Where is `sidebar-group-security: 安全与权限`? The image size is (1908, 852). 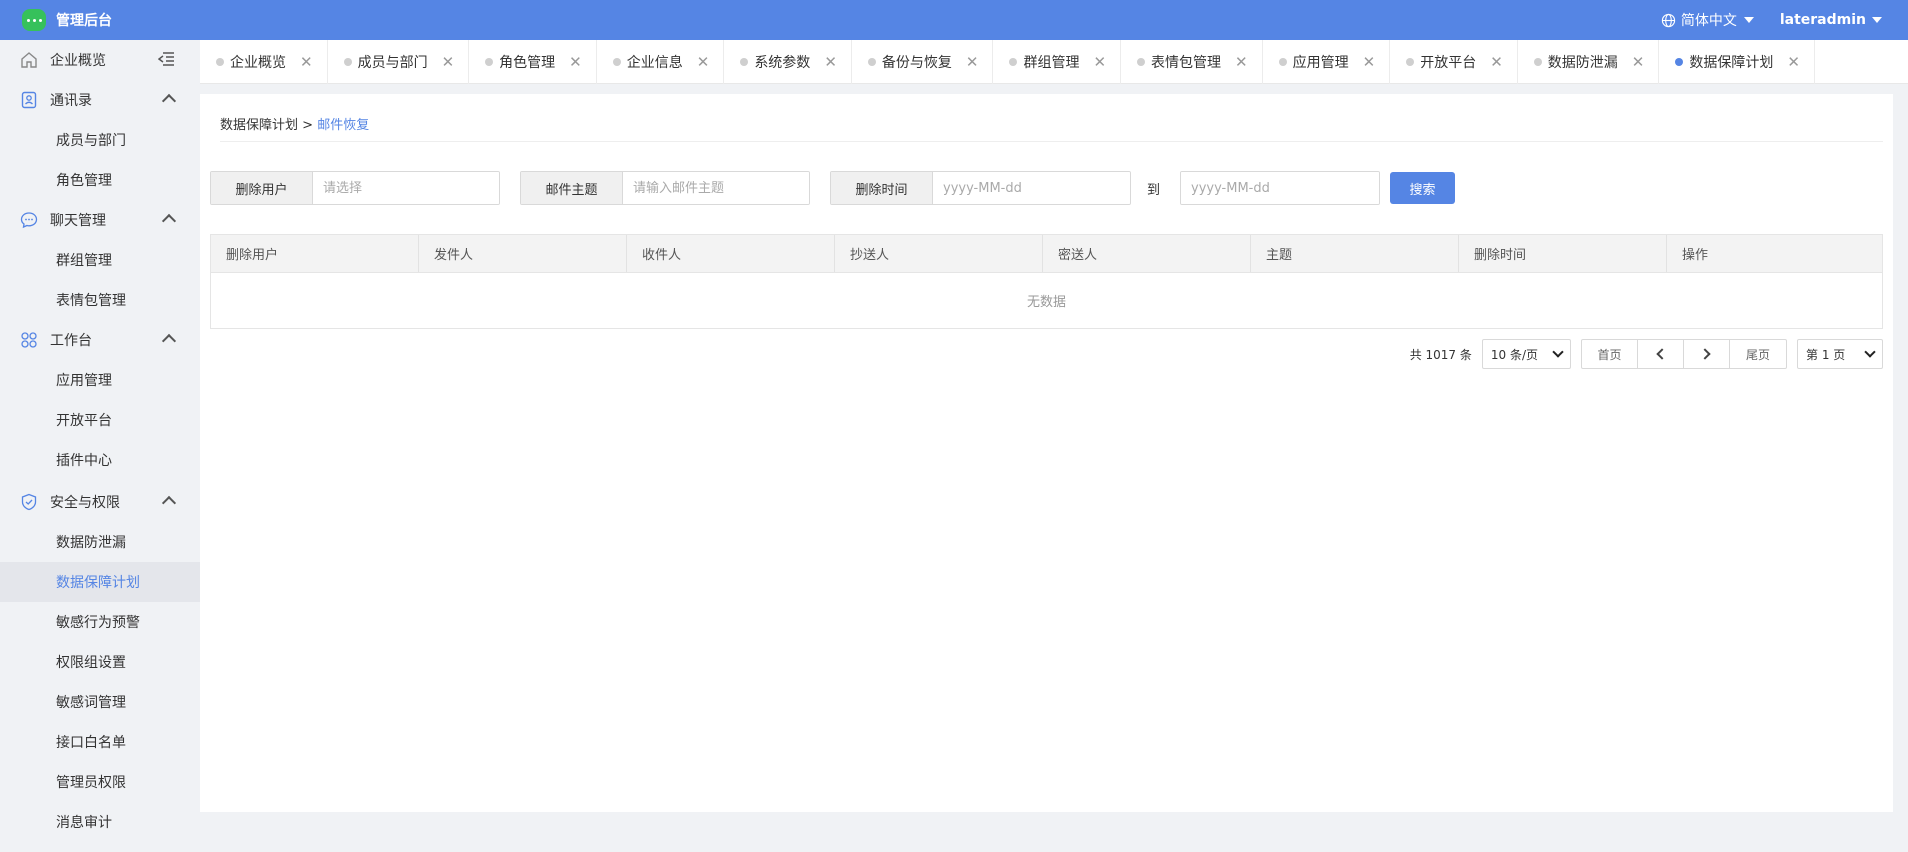
sidebar-group-security: 安全与权限 is located at coordinates (100, 502).